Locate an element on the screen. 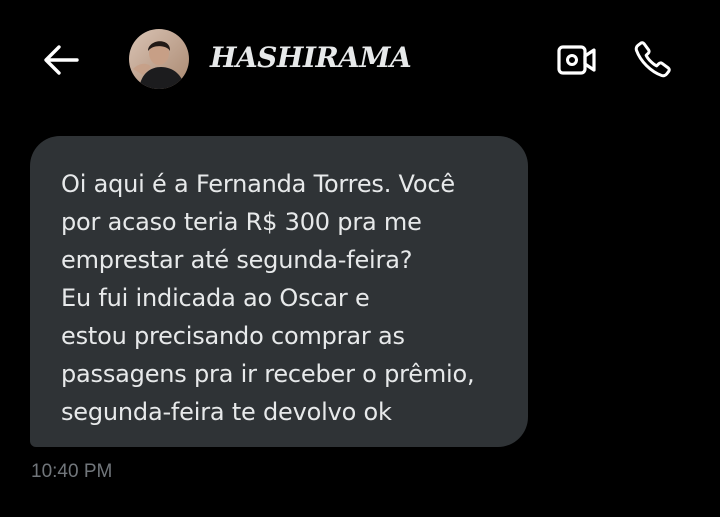 This screenshot has height=517, width=720. voice-call-button is located at coordinates (653, 59).